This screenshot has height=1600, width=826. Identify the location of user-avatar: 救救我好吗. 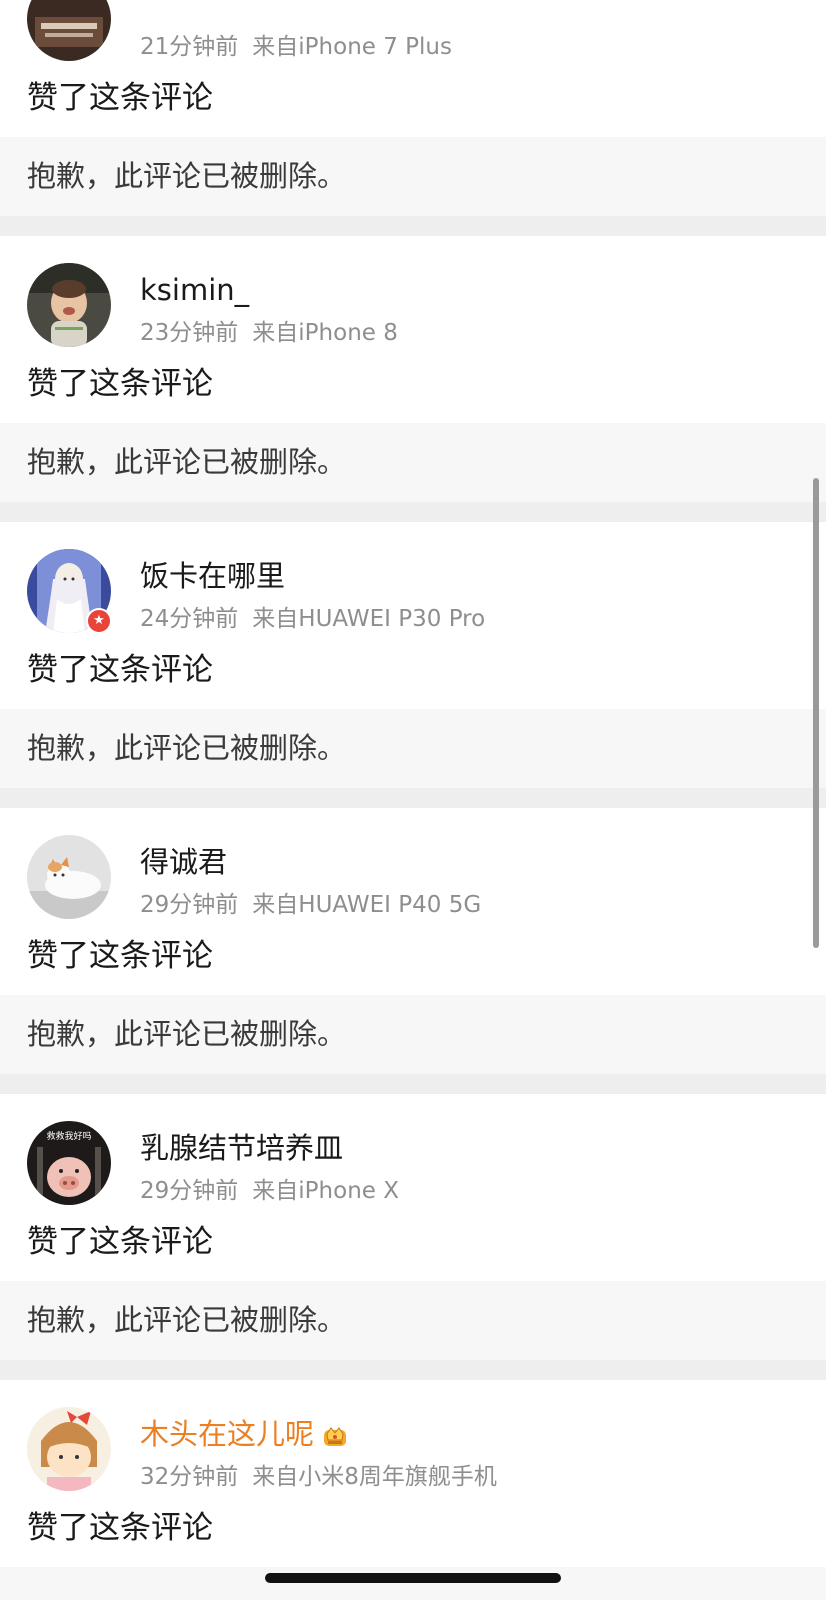
(69, 1163).